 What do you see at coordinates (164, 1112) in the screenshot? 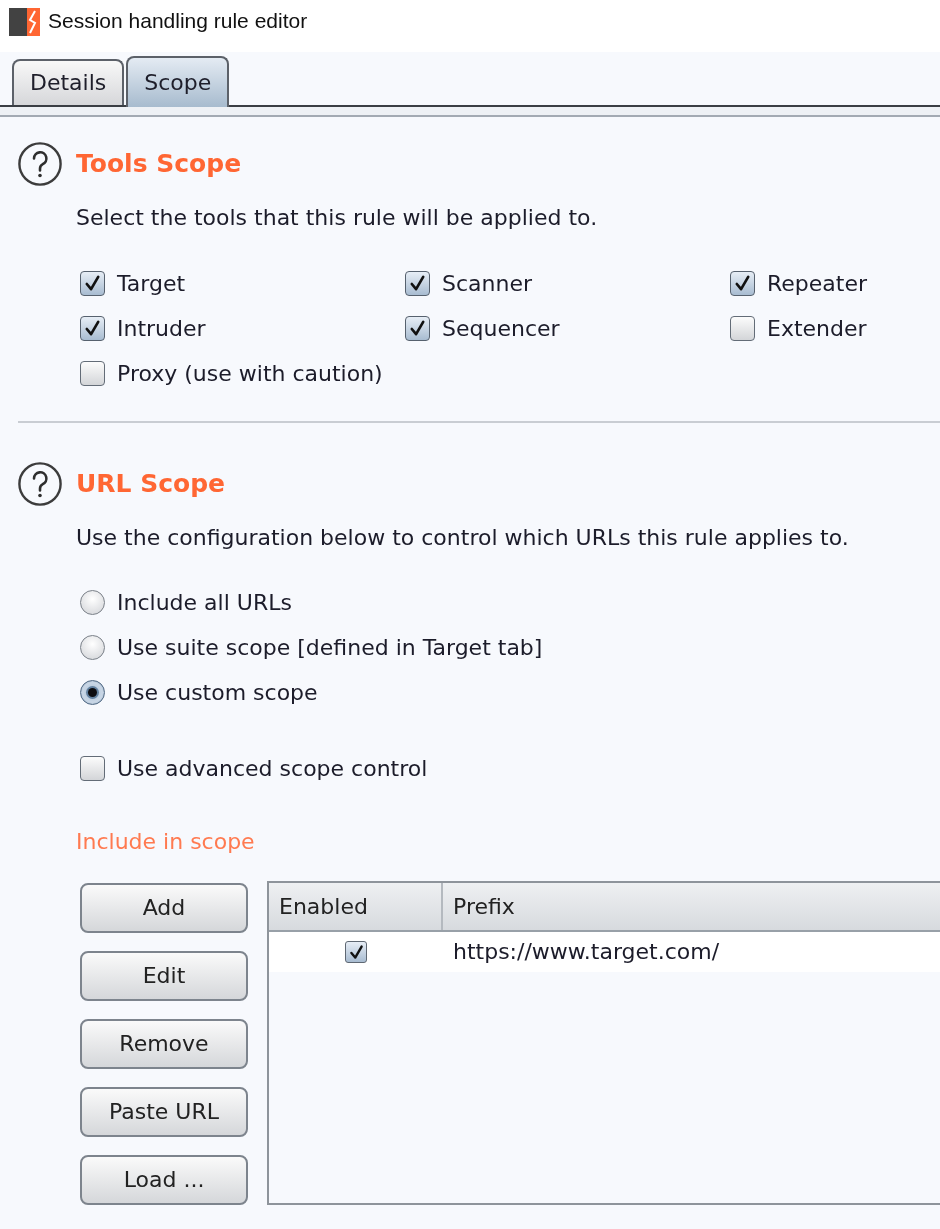
I see `action-button: Paste URL` at bounding box center [164, 1112].